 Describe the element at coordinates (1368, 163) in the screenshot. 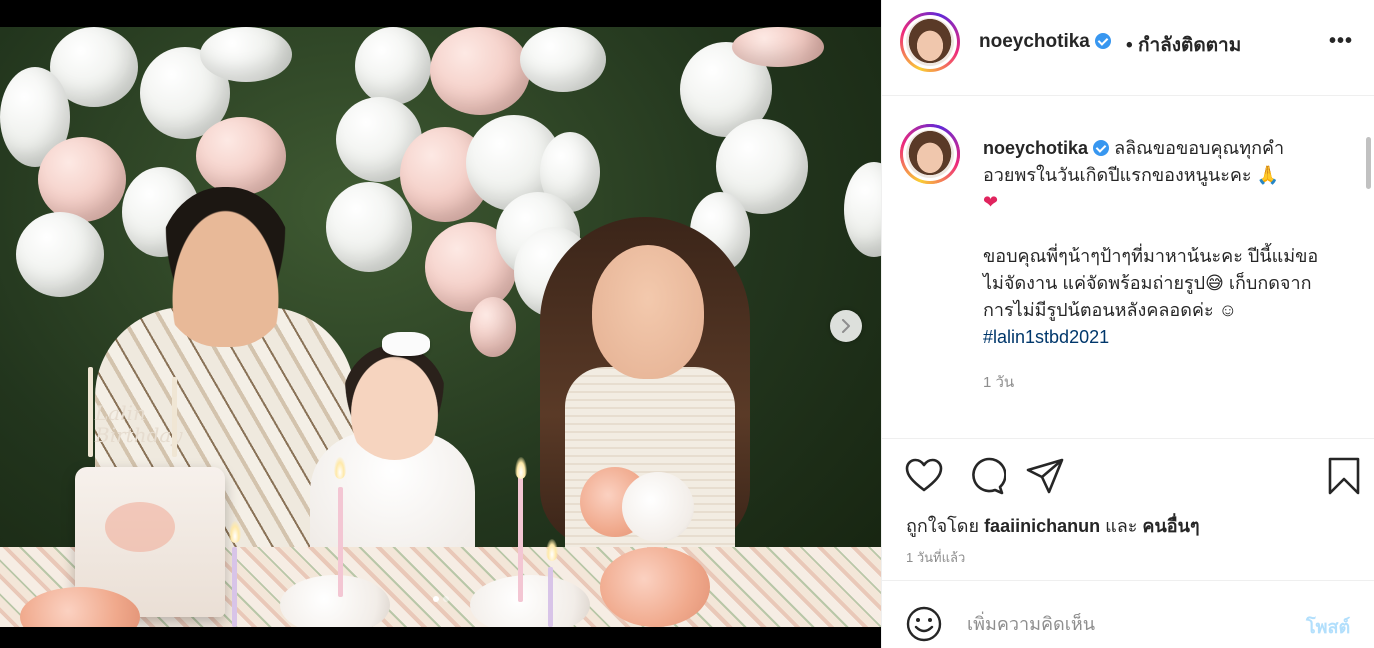

I see `comments-scrollbar` at that location.